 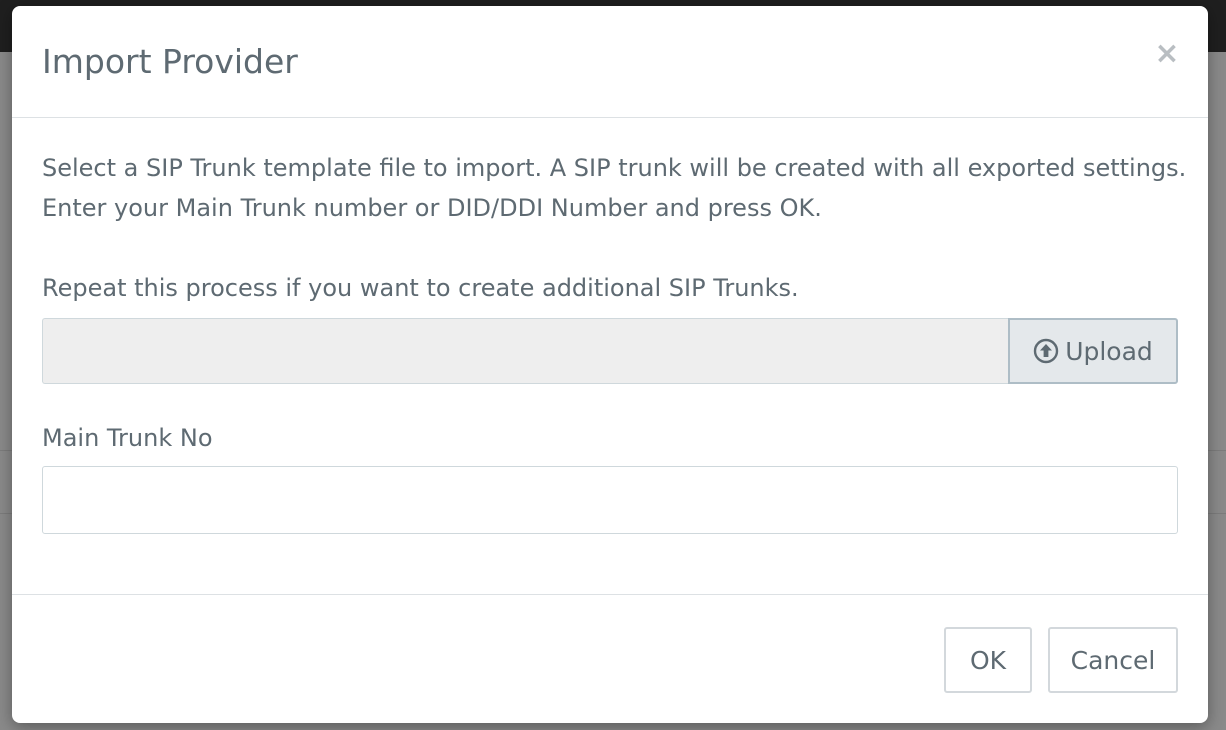 I want to click on upload-button-label: Upload, so click(x=1109, y=351).